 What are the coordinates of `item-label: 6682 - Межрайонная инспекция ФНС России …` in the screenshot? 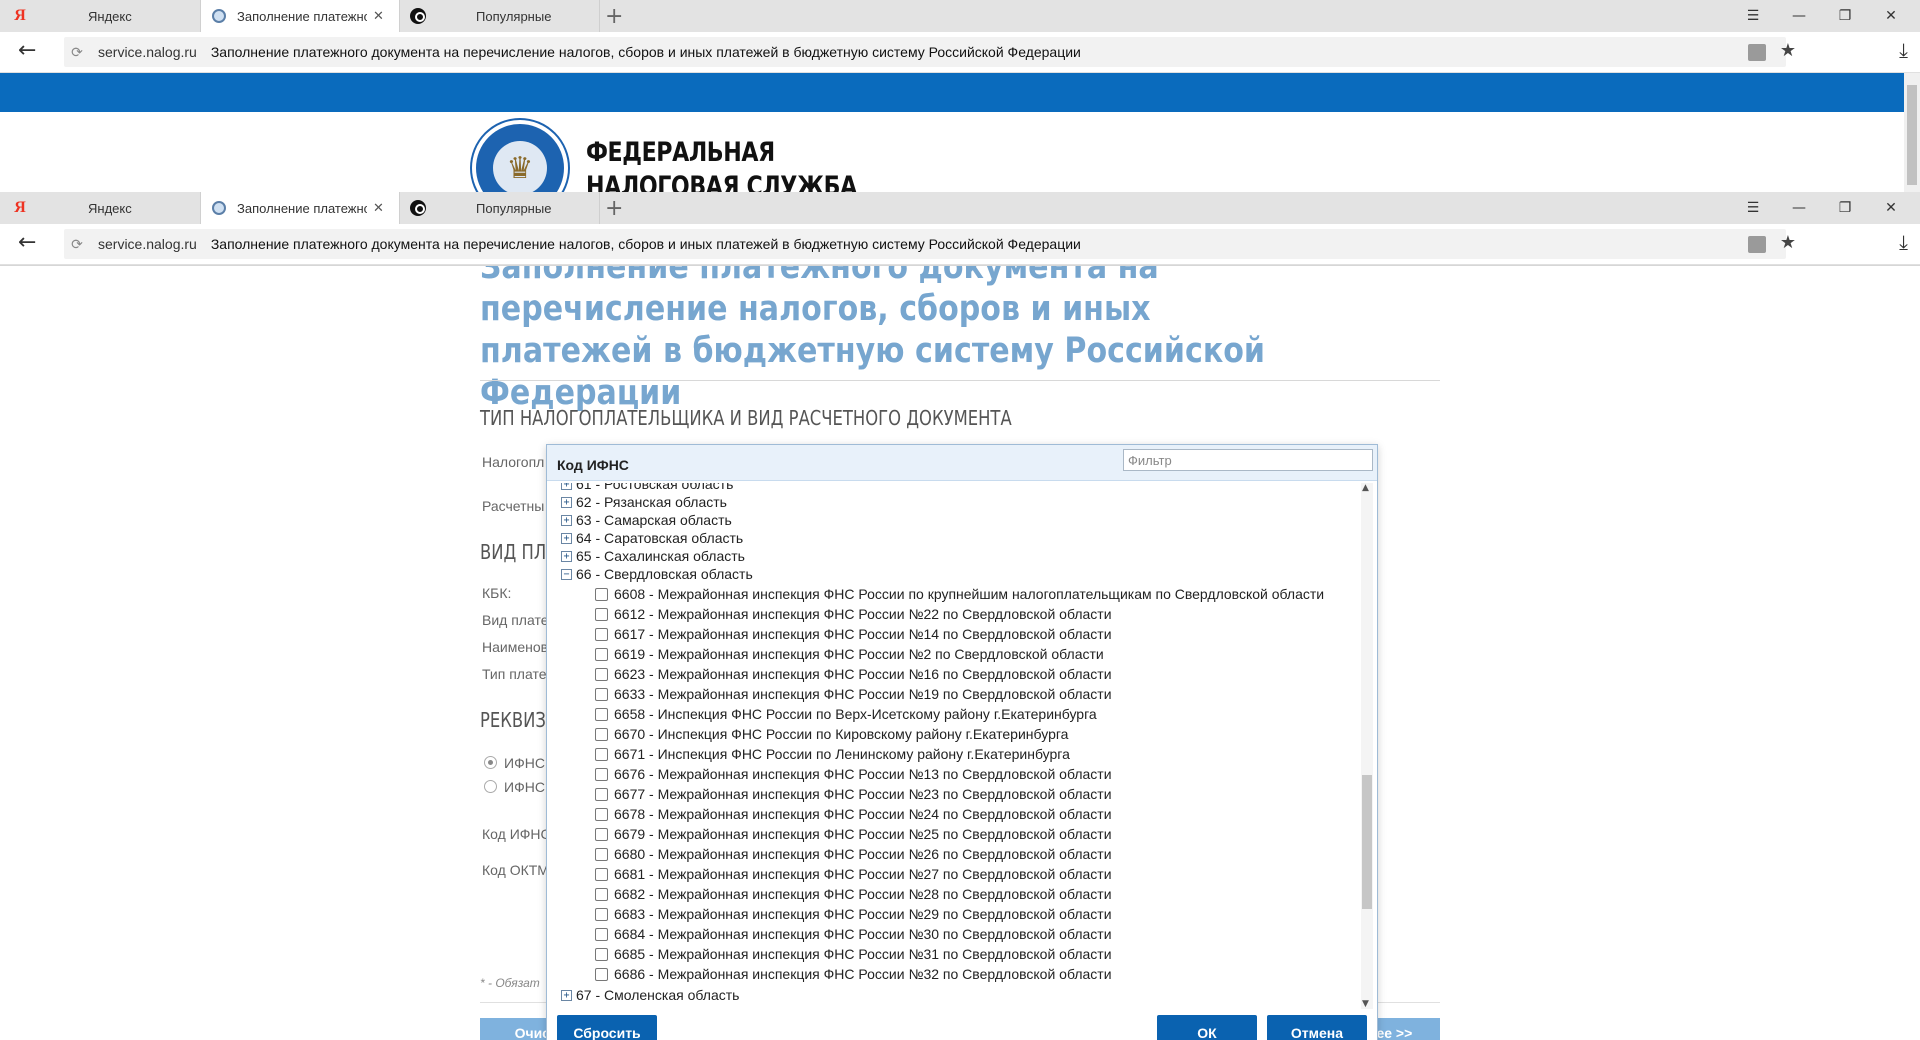 It's located at (863, 894).